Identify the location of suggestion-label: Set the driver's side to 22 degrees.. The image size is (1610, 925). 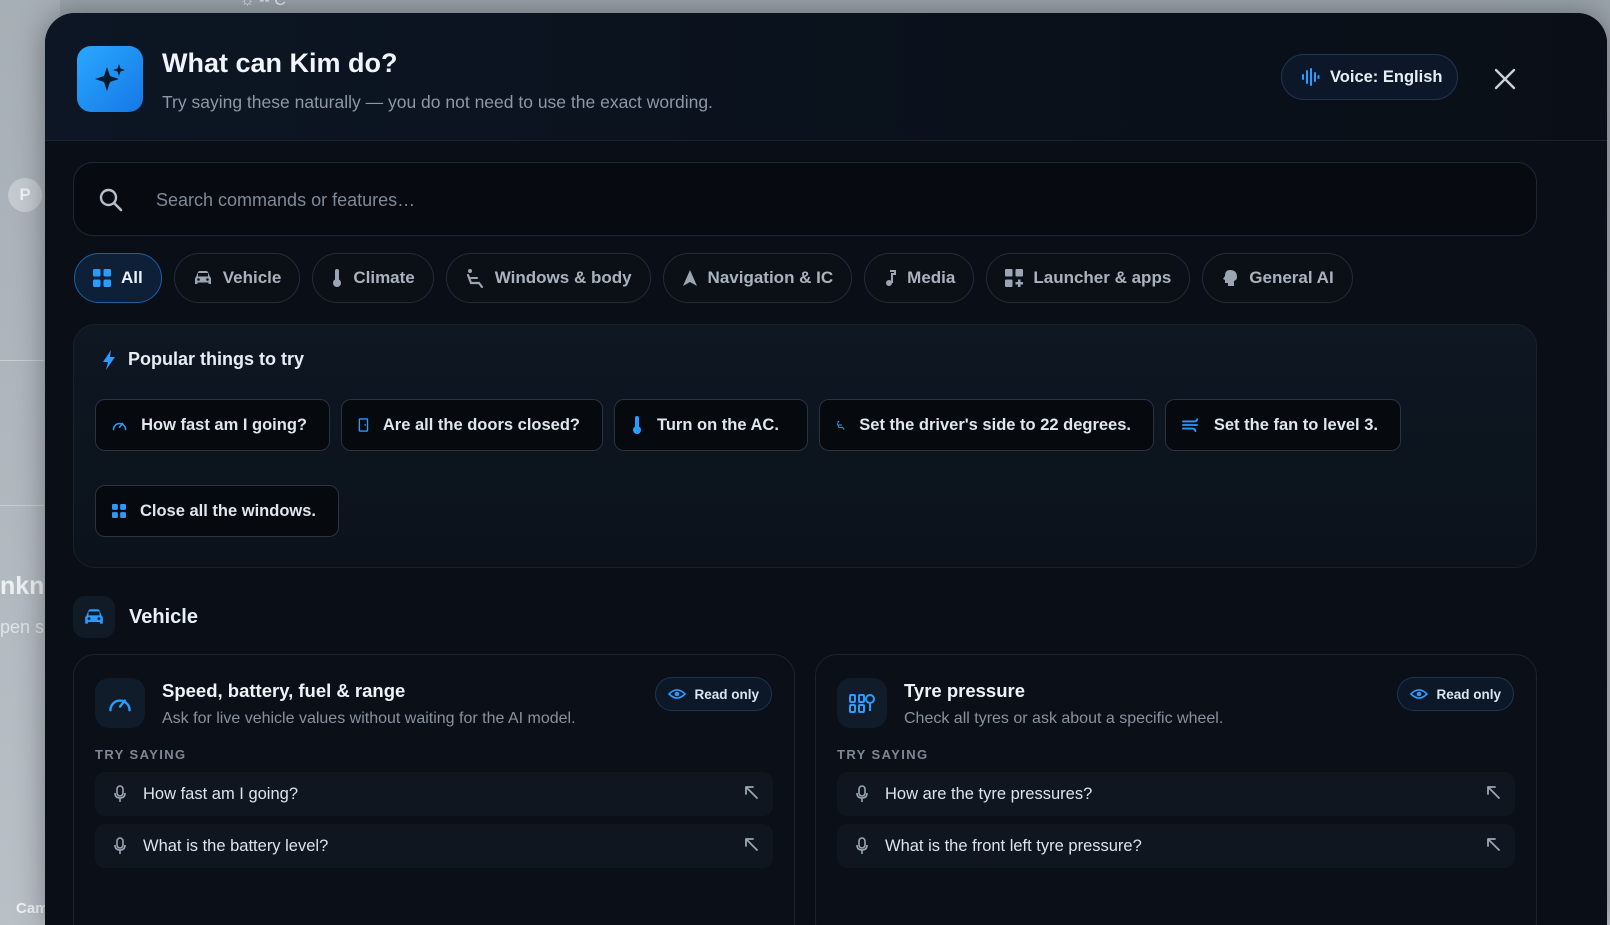
(995, 424).